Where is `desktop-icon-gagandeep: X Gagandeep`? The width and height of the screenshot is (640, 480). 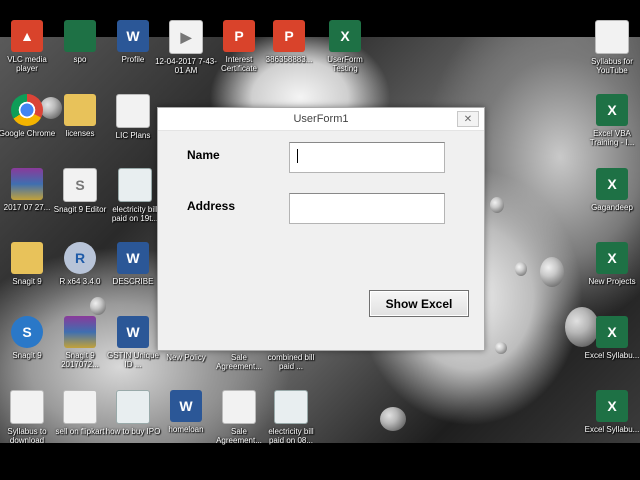
desktop-icon-gagandeep: X Gagandeep is located at coordinates (610, 190).